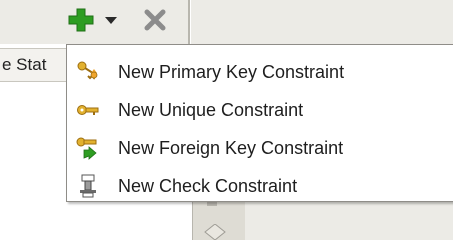 The image size is (453, 245). I want to click on menu-item-new-check: New Check Constraint, so click(260, 188).